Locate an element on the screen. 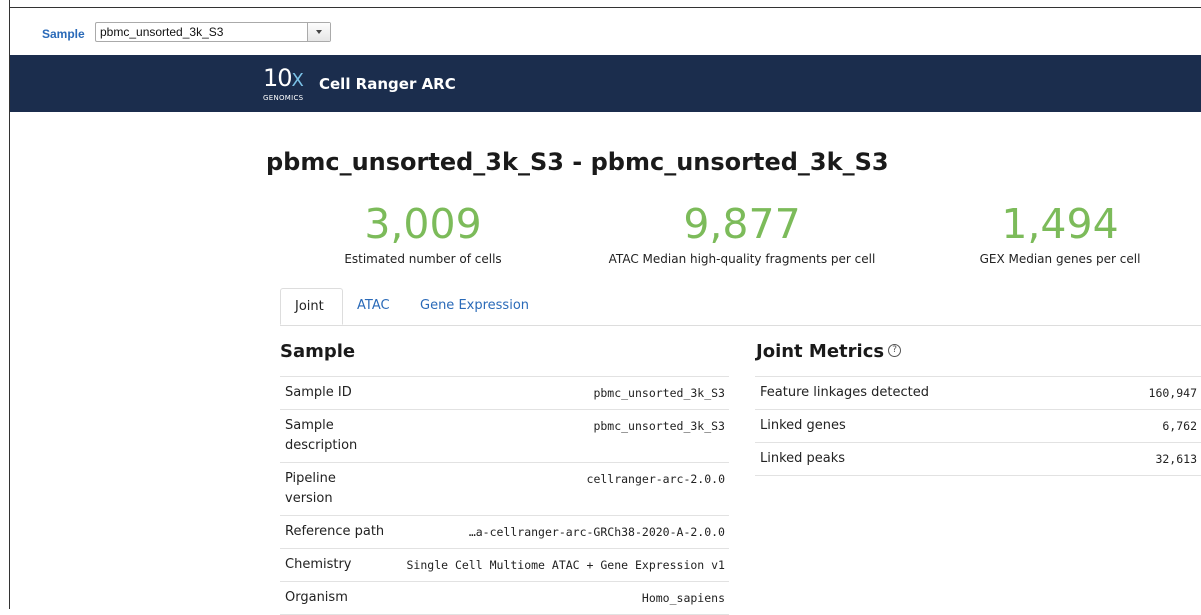 This screenshot has height=615, width=1201. sample-select: pbmc_unsorted_3k_S3 is located at coordinates (213, 32).